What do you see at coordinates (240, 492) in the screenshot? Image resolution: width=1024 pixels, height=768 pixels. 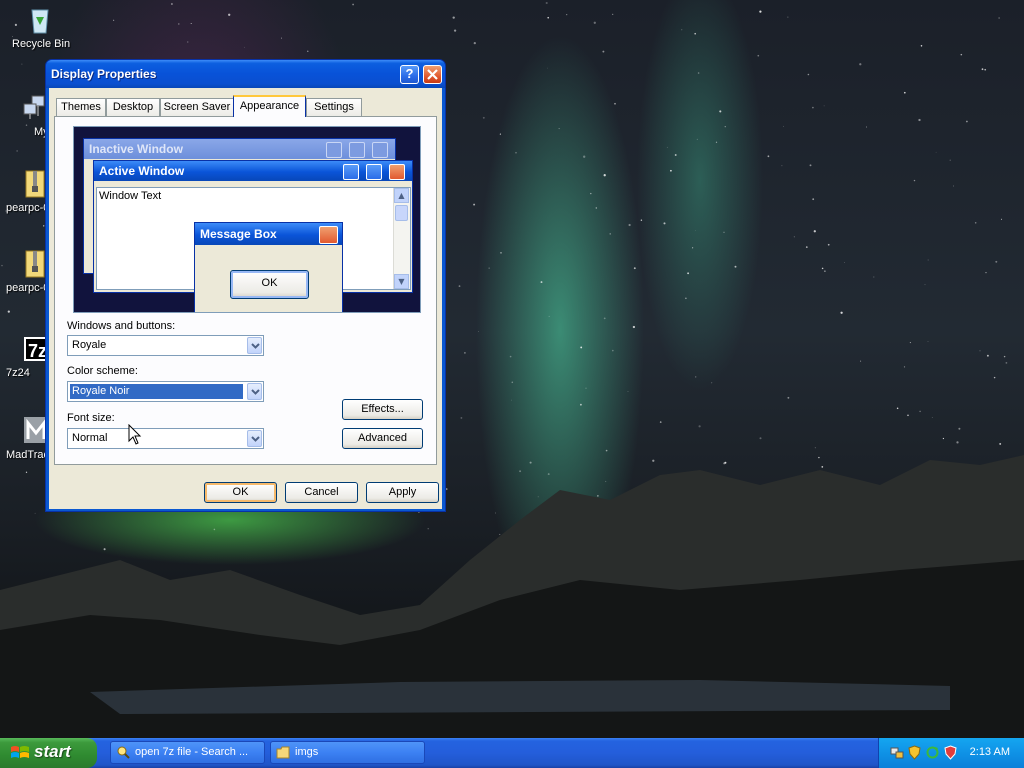 I see `ok-button: OK` at bounding box center [240, 492].